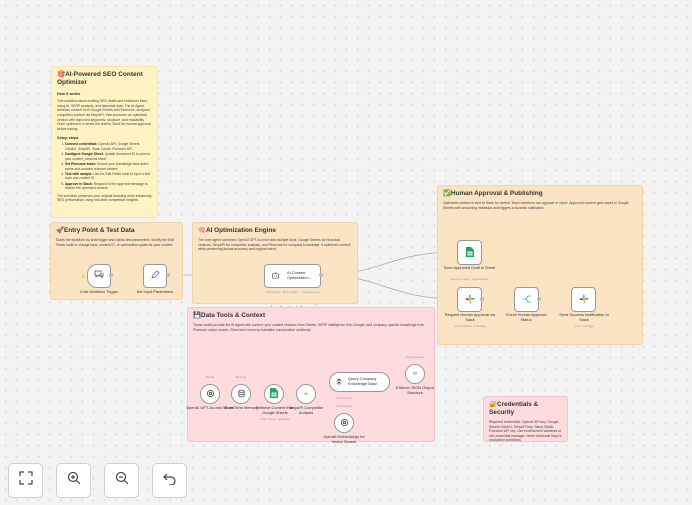 This screenshot has width=692, height=505. I want to click on zoom-out-button, so click(121, 480).